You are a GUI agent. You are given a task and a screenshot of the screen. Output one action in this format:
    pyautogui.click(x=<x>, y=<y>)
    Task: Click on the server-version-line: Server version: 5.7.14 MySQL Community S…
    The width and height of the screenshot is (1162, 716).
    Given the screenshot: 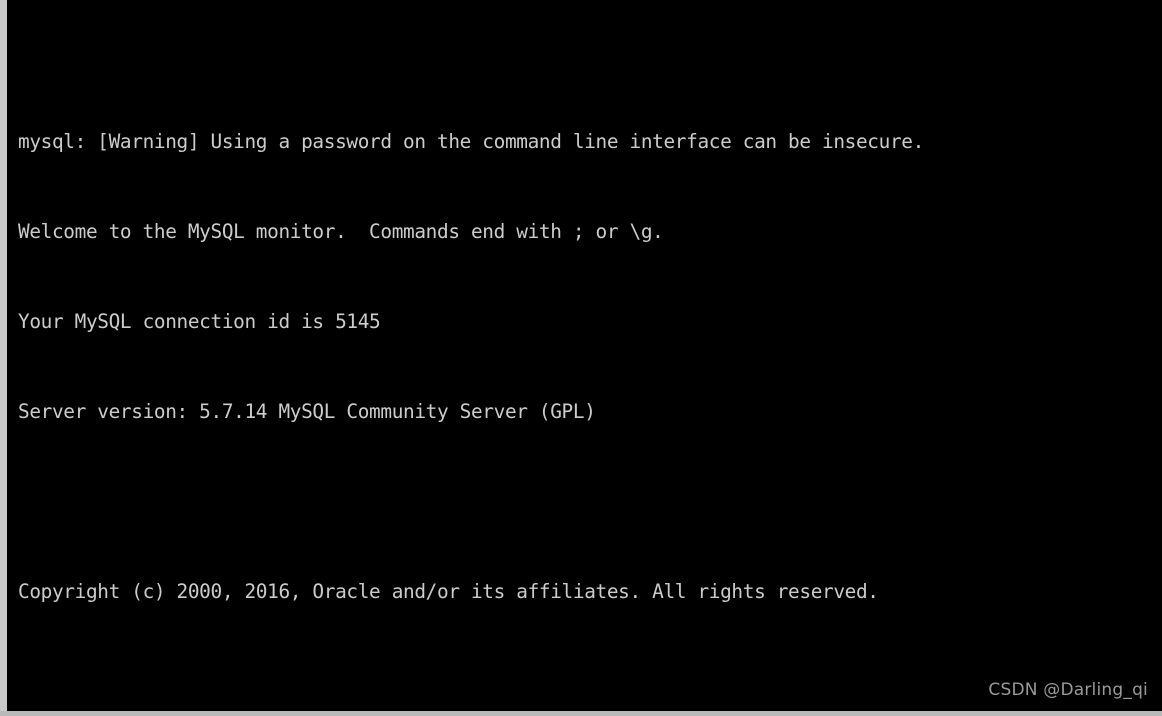 What is the action you would take?
    pyautogui.click(x=307, y=411)
    